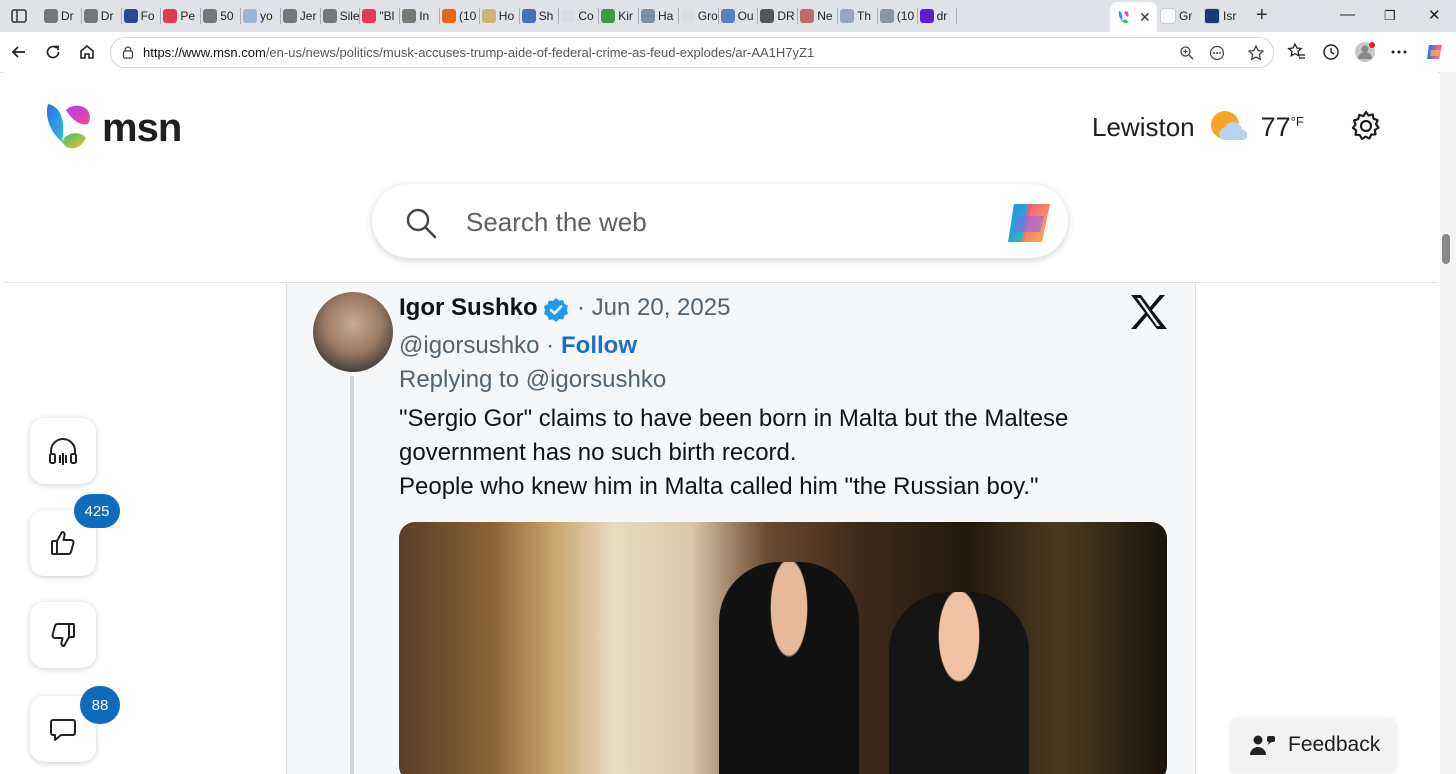 This screenshot has width=1456, height=774. What do you see at coordinates (699, 16) in the screenshot?
I see `browser-tab: Gro` at bounding box center [699, 16].